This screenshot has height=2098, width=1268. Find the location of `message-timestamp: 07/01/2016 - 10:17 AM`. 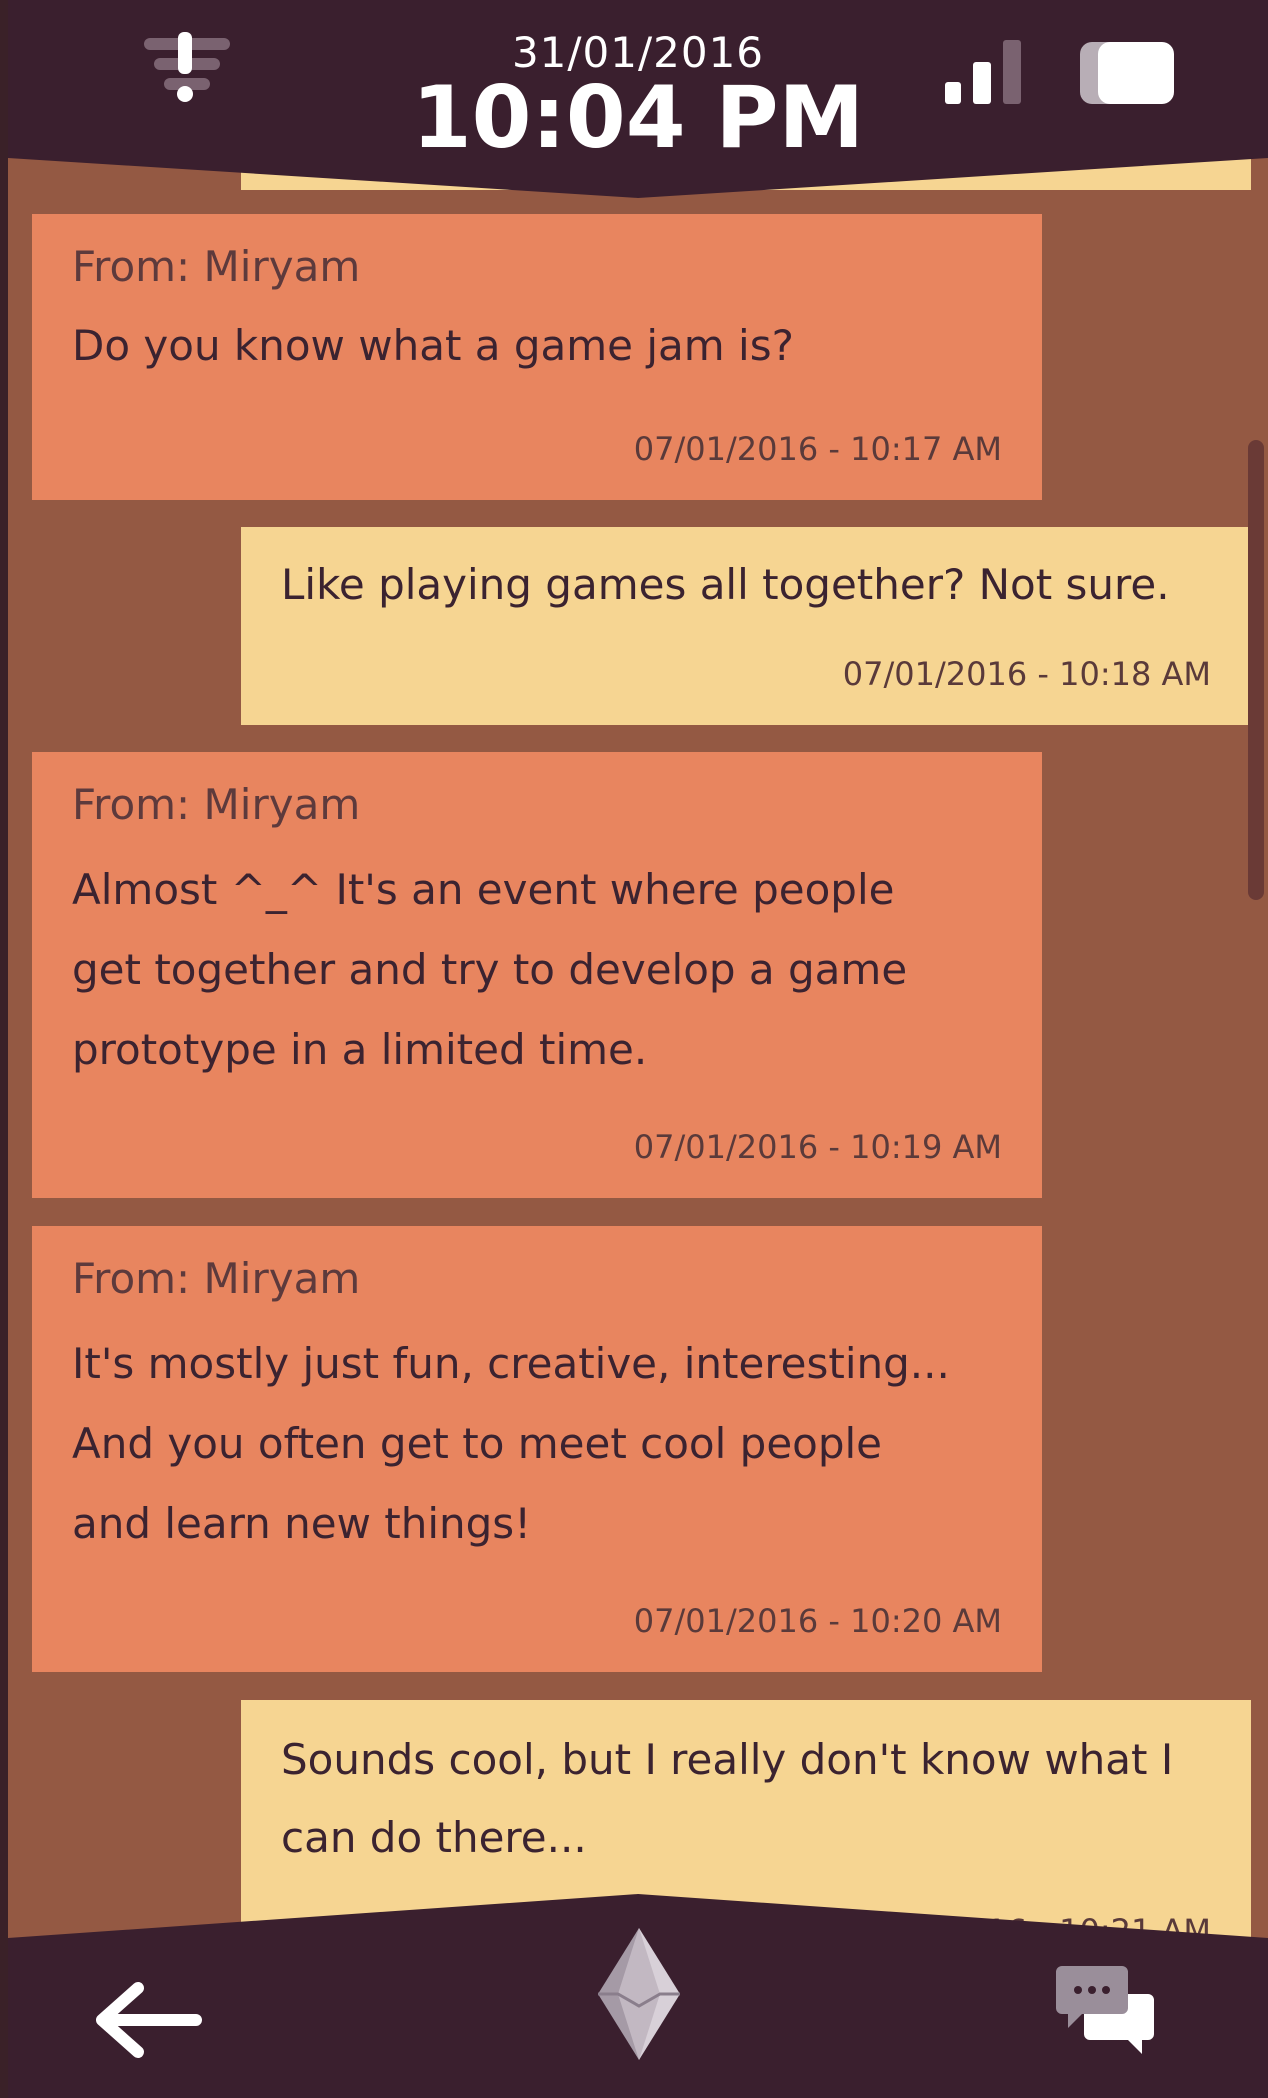

message-timestamp: 07/01/2016 - 10:17 AM is located at coordinates (817, 449).